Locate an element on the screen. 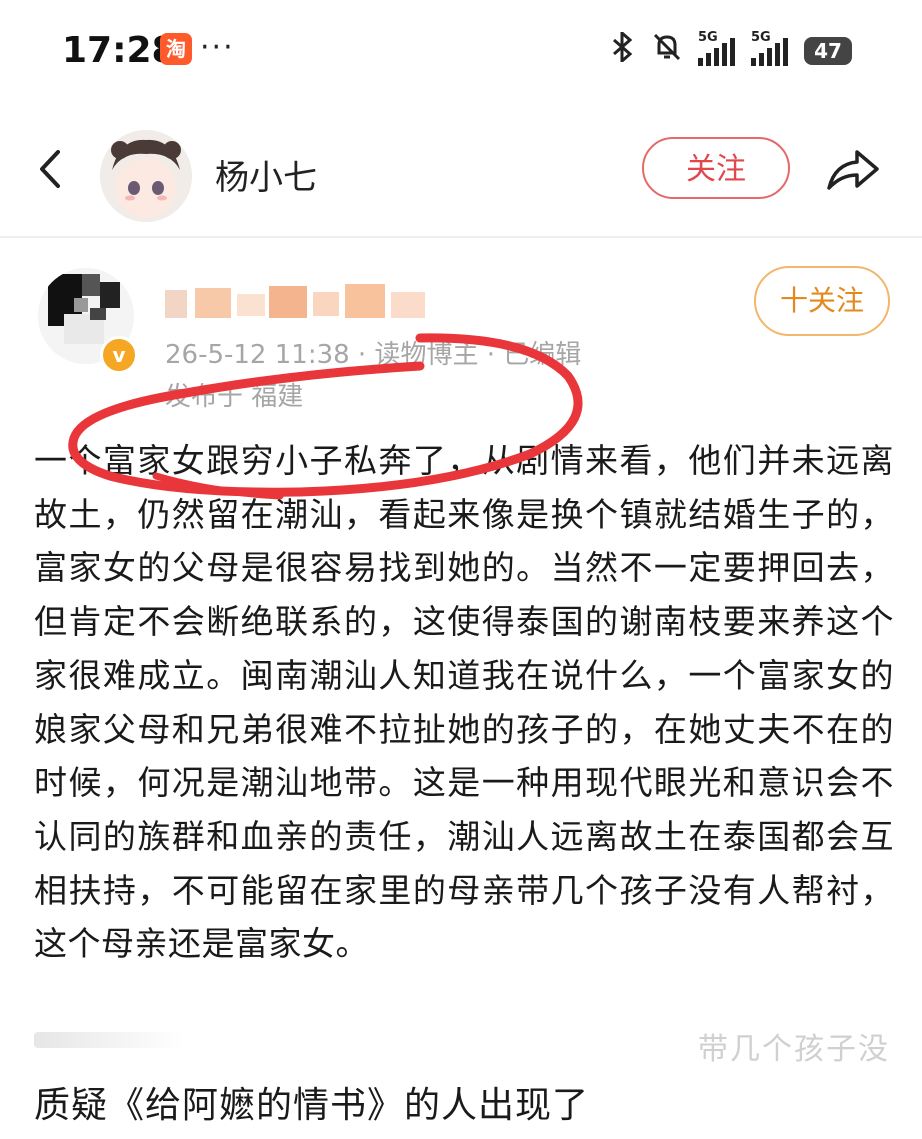  post-location: 发布于 福建 is located at coordinates (234, 397).